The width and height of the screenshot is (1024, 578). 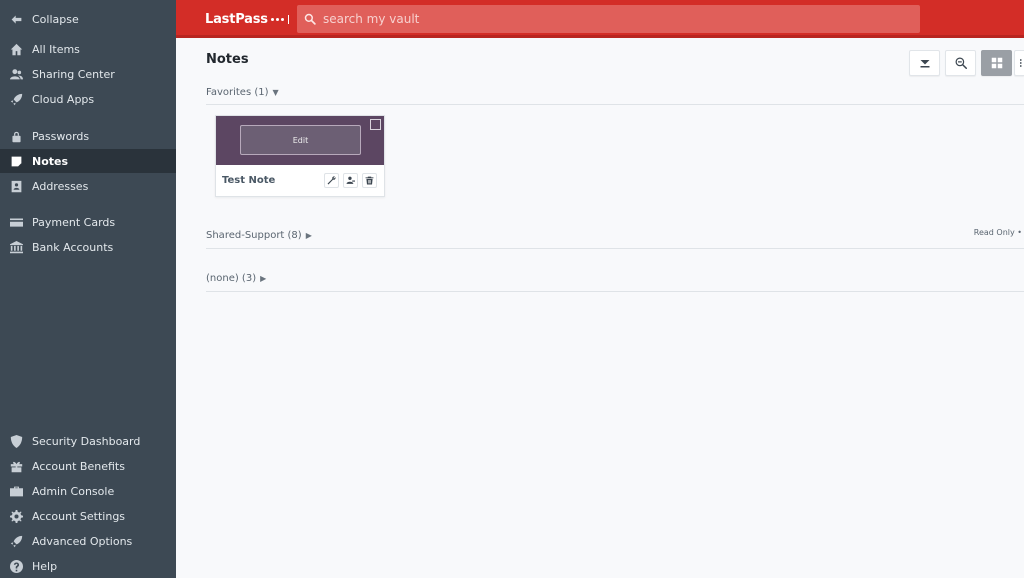 What do you see at coordinates (275, 92) in the screenshot?
I see `caret-down-icon: ▼` at bounding box center [275, 92].